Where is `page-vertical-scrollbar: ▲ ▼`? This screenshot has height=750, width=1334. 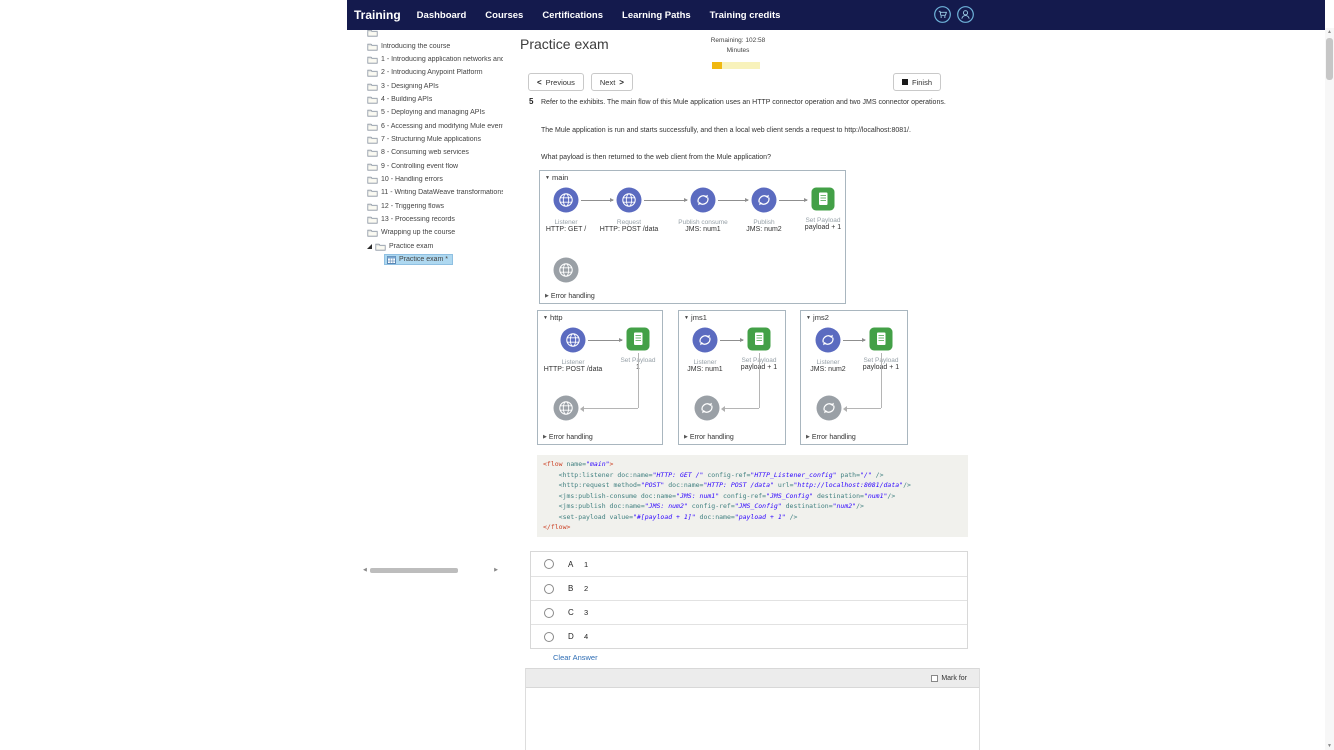
page-vertical-scrollbar: ▲ ▼ is located at coordinates (1329, 389).